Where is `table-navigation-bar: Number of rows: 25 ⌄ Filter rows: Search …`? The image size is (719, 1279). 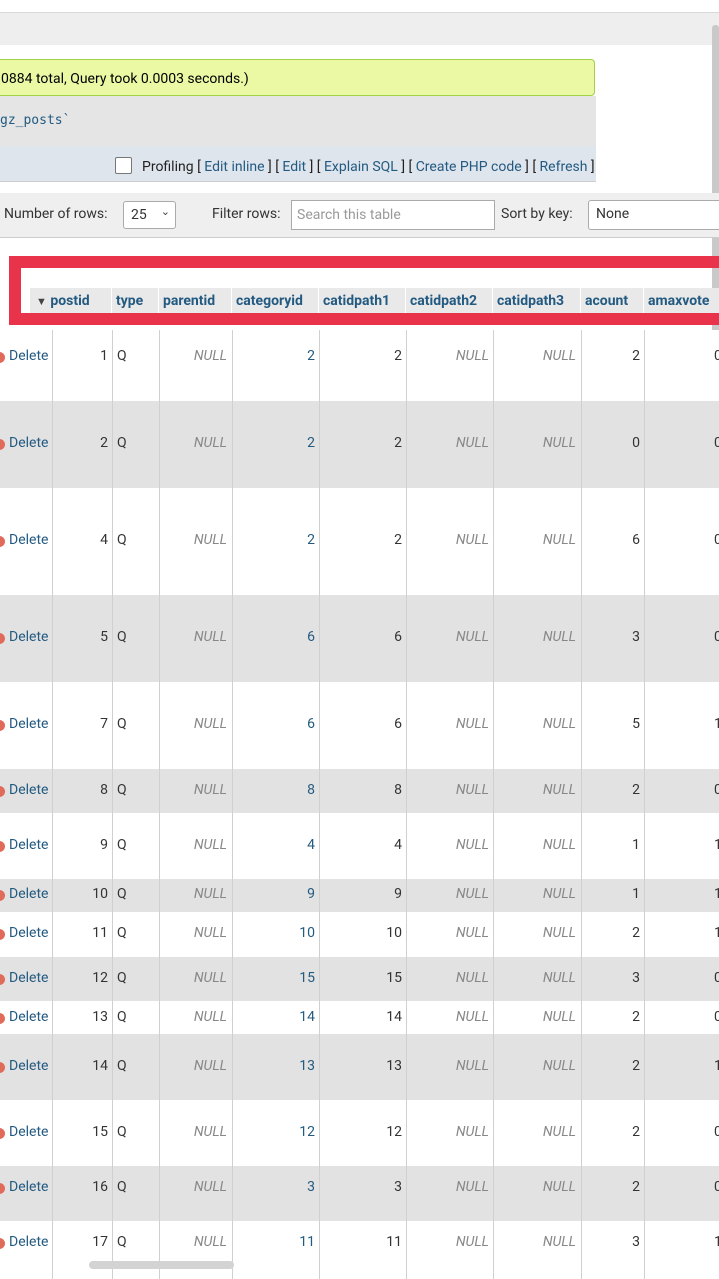 table-navigation-bar: Number of rows: 25 ⌄ Filter rows: Search … is located at coordinates (359, 215).